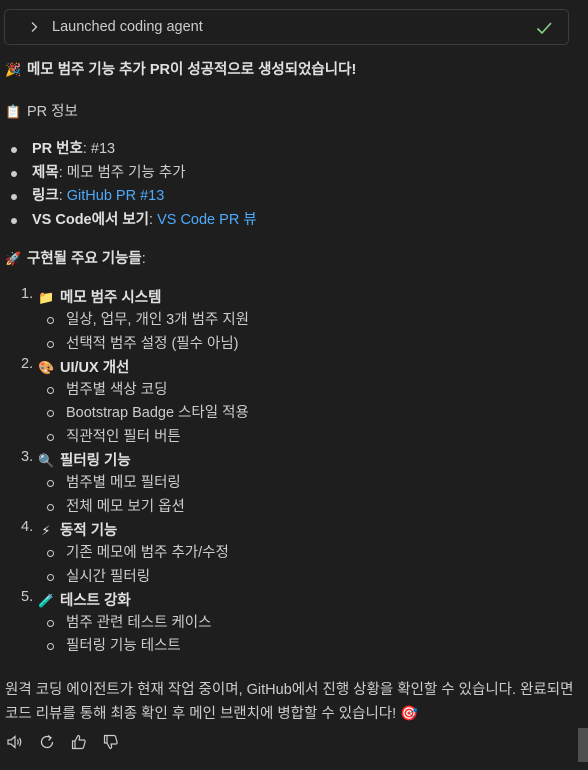  I want to click on feature-item: 범주 관련 테스트 케이스, so click(143, 623).